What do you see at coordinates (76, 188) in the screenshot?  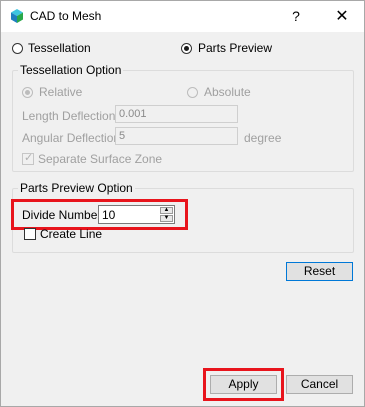 I see `parts-preview-option-legend: Parts Preview Option` at bounding box center [76, 188].